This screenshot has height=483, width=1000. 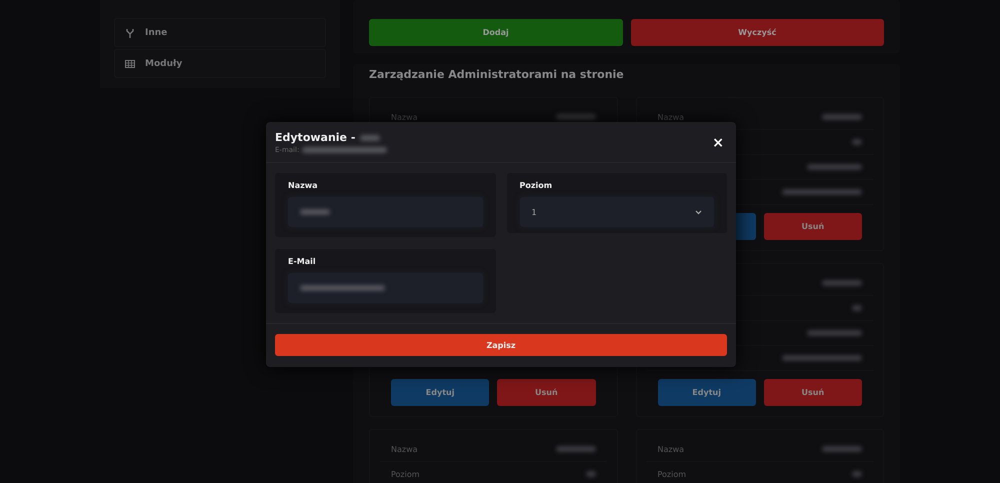 I want to click on section-title: Zarządzanie Administratorami na stronie, so click(x=497, y=74).